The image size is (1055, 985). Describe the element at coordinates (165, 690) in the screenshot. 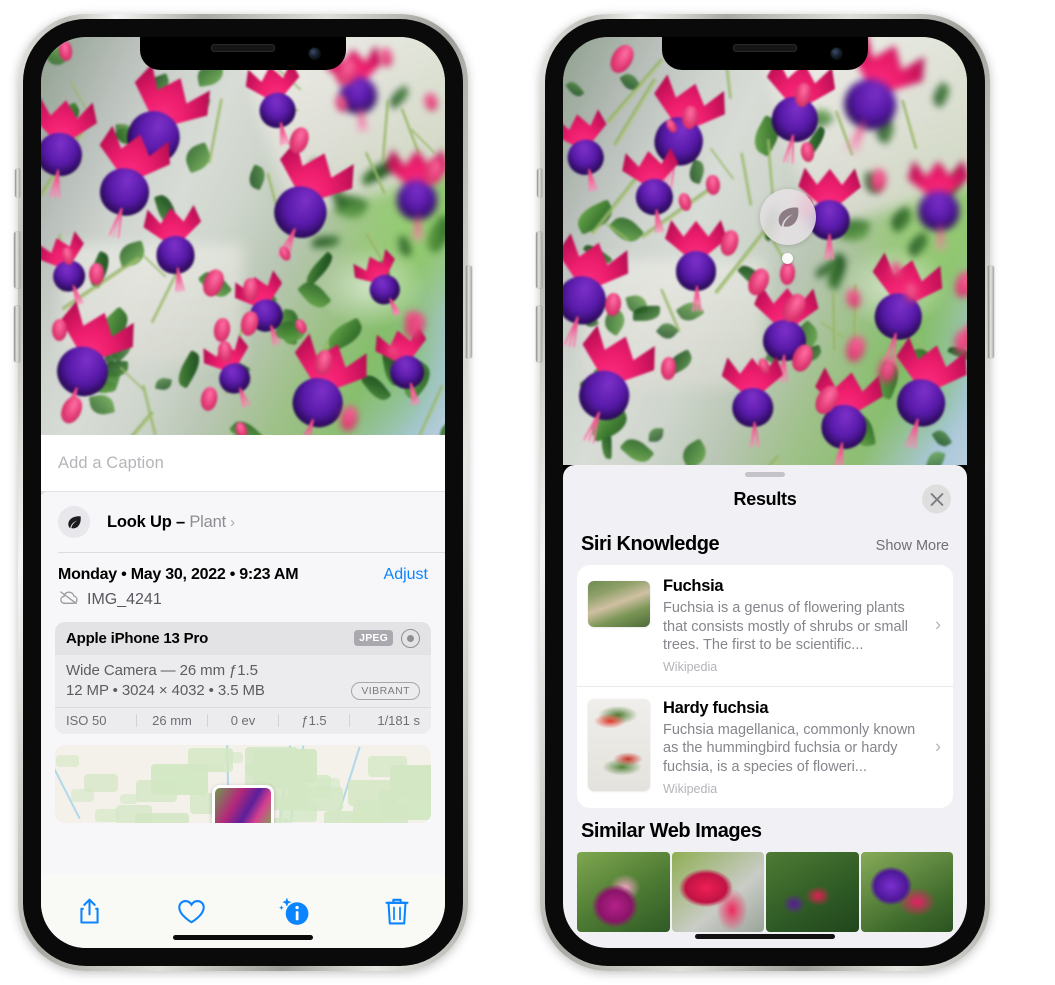

I see `image-specs: 12 MP • 3024 × 4032 • 3.5 MB` at that location.